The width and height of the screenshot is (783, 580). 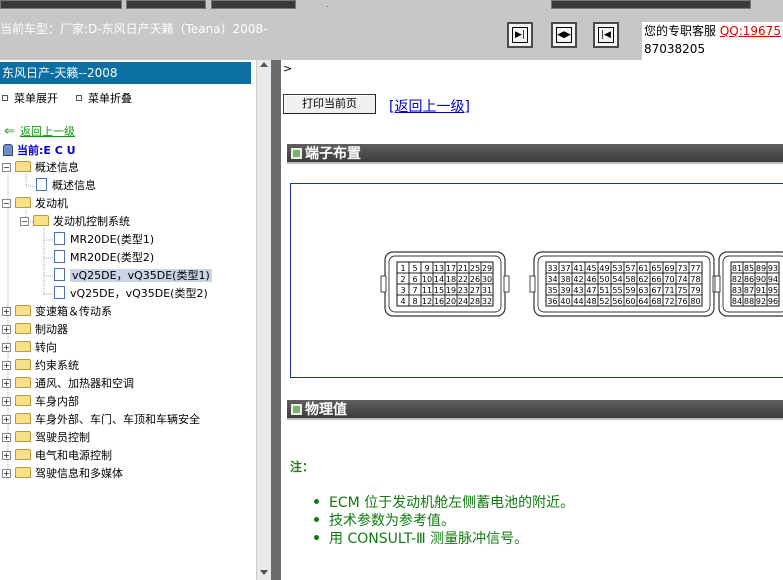 What do you see at coordinates (264, 64) in the screenshot?
I see `scroll-up-arrow-icon` at bounding box center [264, 64].